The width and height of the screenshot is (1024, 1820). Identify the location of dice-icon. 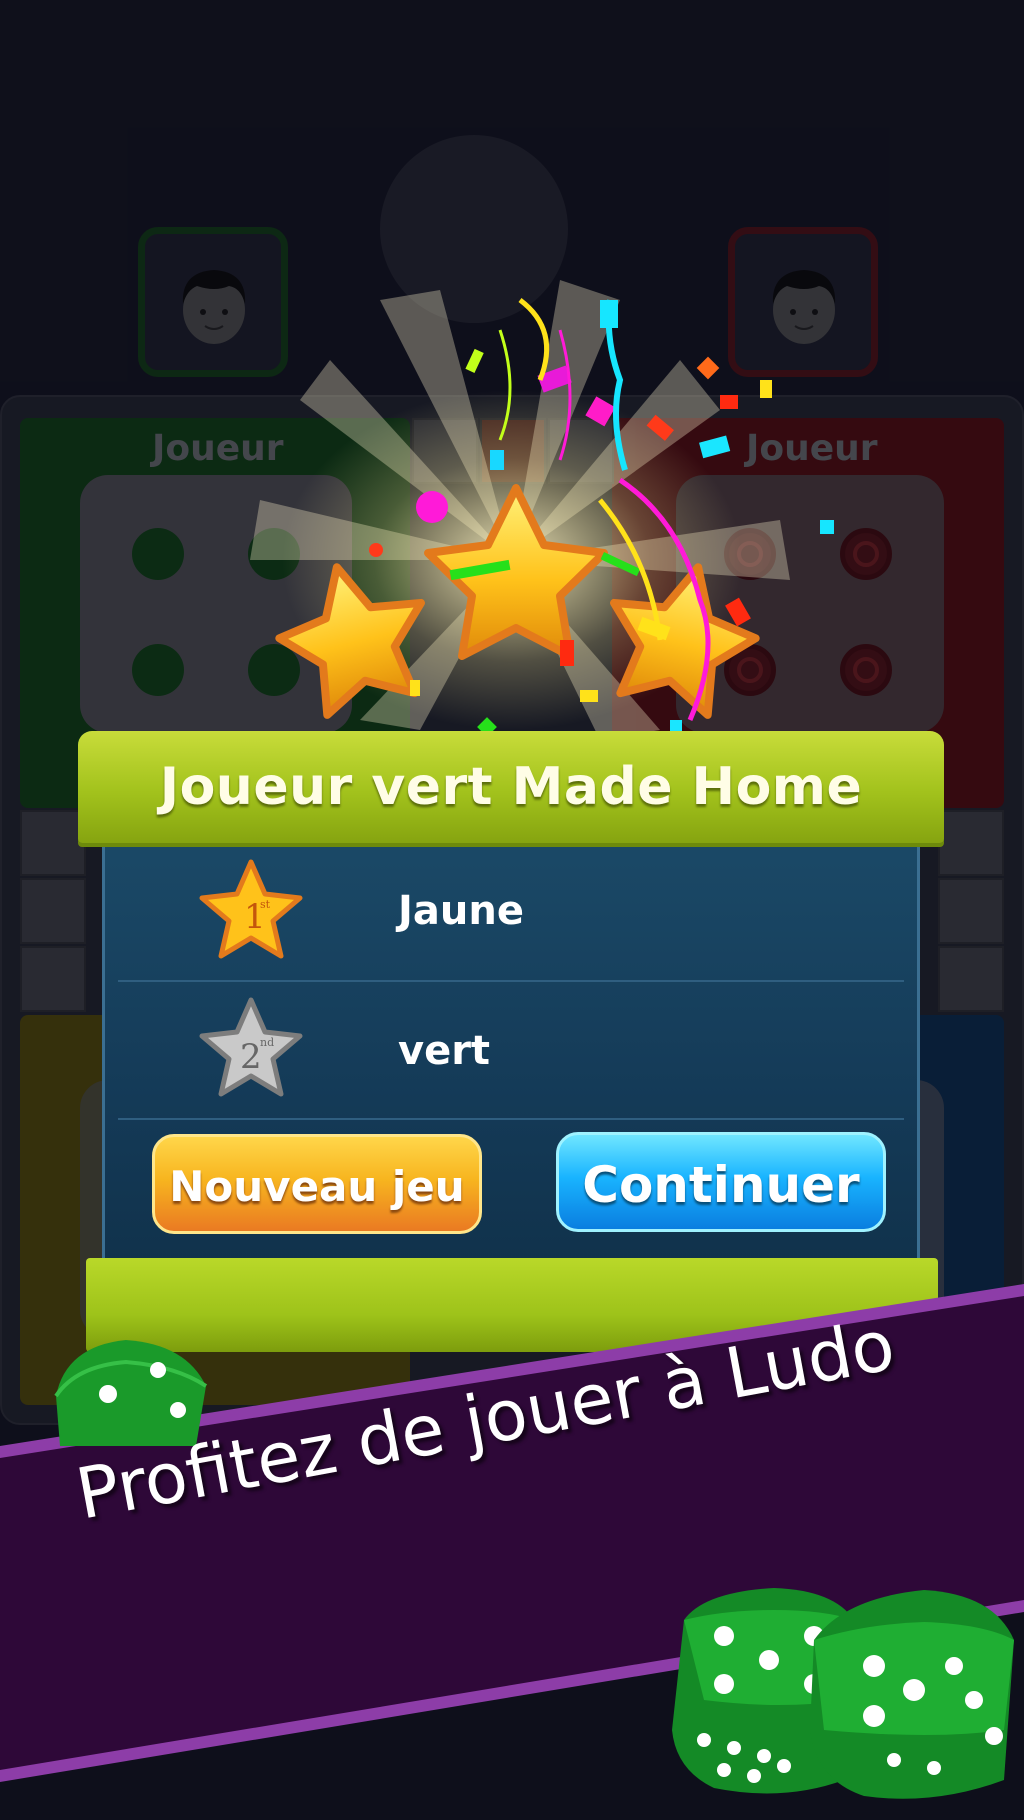
(912, 1694).